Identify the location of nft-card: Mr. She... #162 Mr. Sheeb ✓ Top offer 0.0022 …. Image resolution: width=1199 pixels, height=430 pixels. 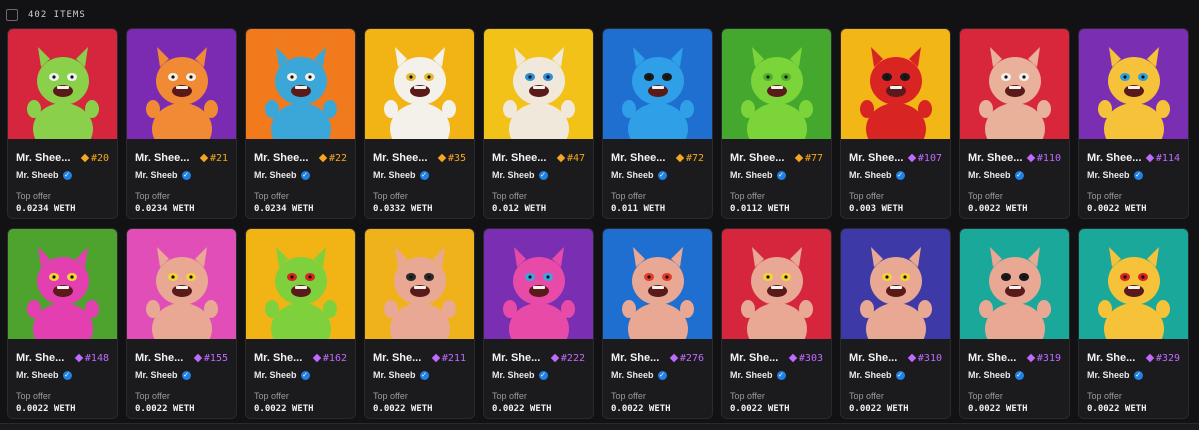
(300, 323).